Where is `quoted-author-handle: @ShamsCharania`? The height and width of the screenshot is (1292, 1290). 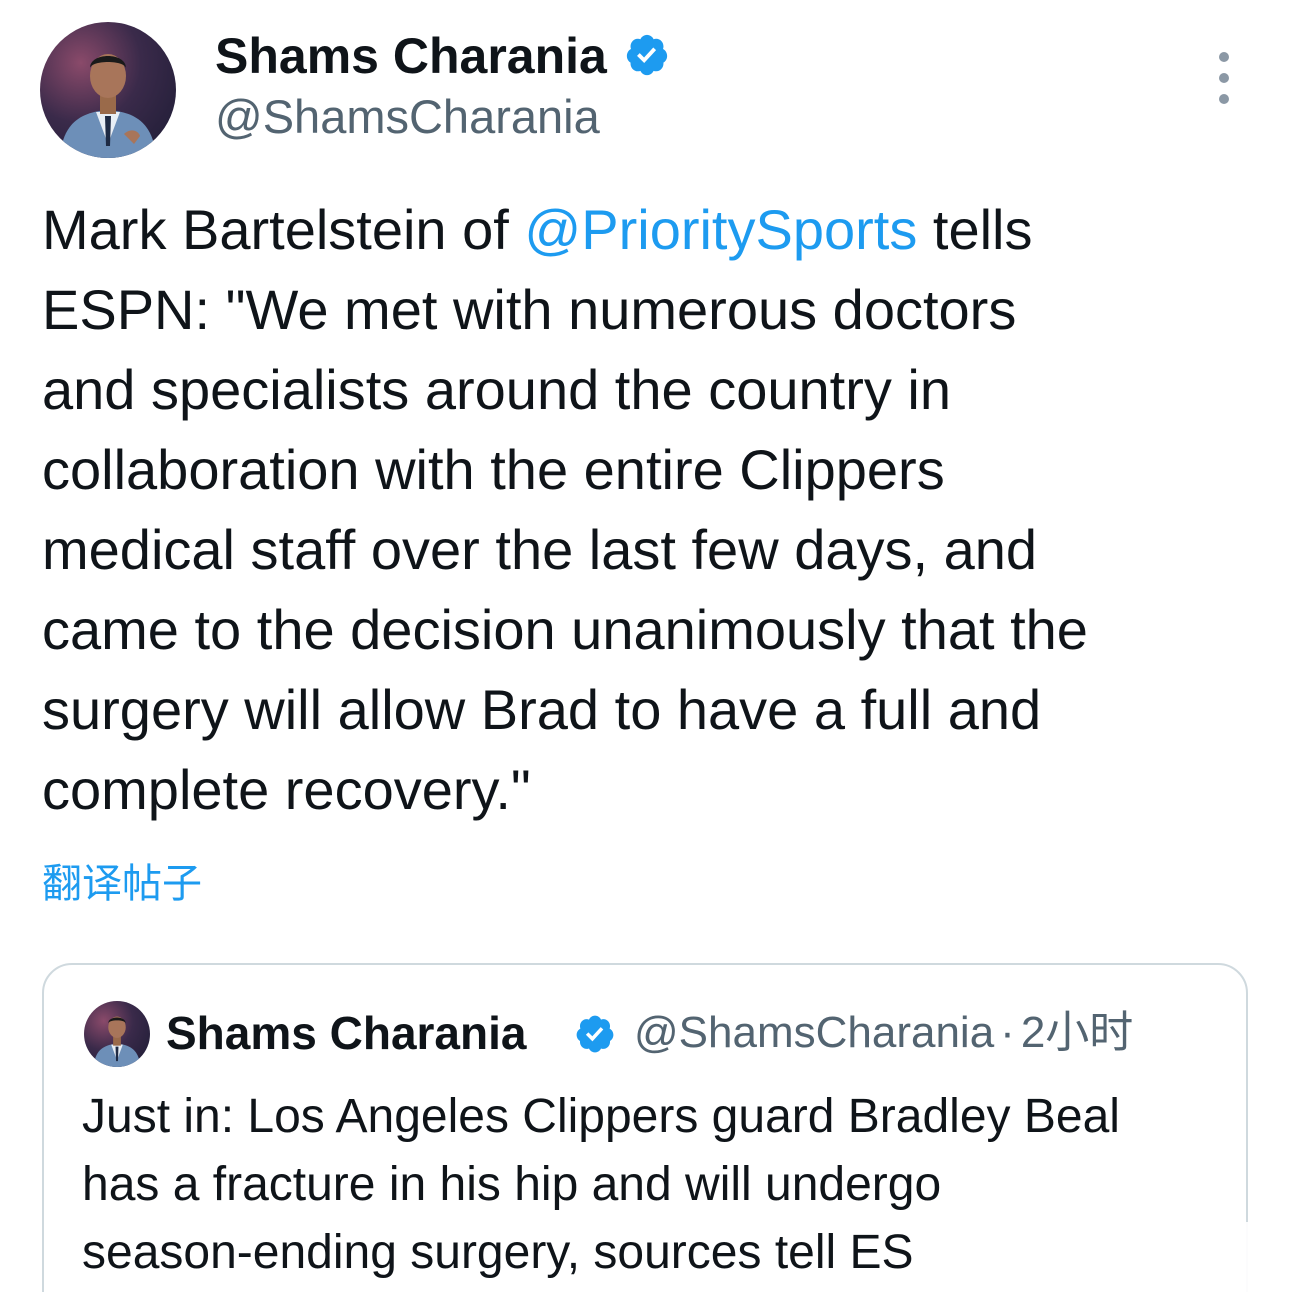 quoted-author-handle: @ShamsCharania is located at coordinates (814, 1032).